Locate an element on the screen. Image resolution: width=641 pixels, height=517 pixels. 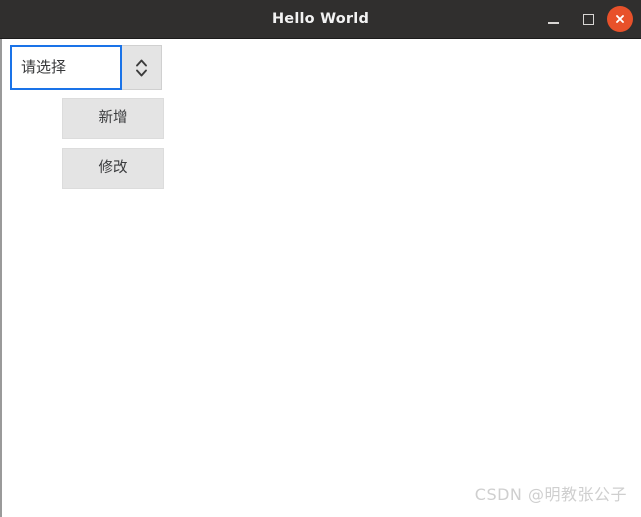
selection-combobox: 请选择 is located at coordinates (86, 67).